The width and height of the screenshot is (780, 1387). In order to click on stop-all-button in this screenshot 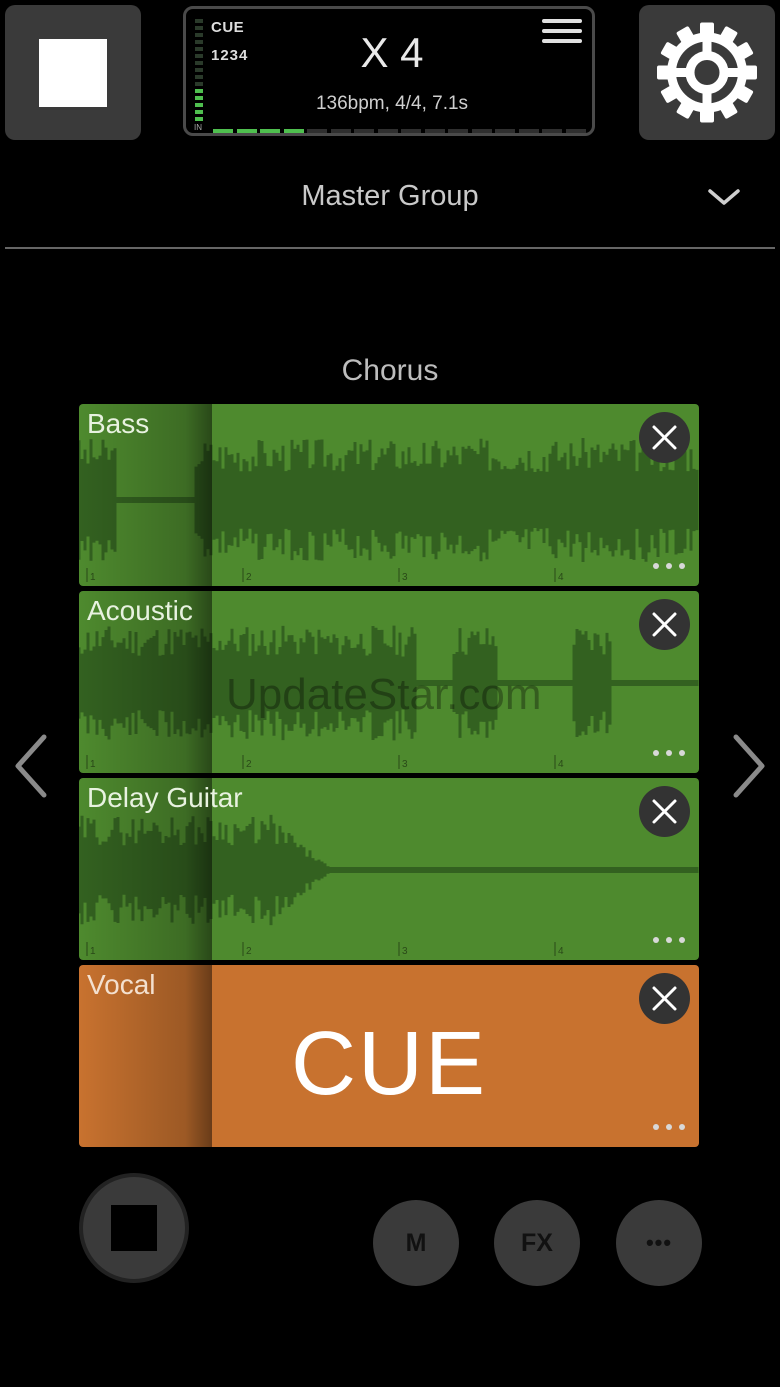, I will do `click(73, 72)`.